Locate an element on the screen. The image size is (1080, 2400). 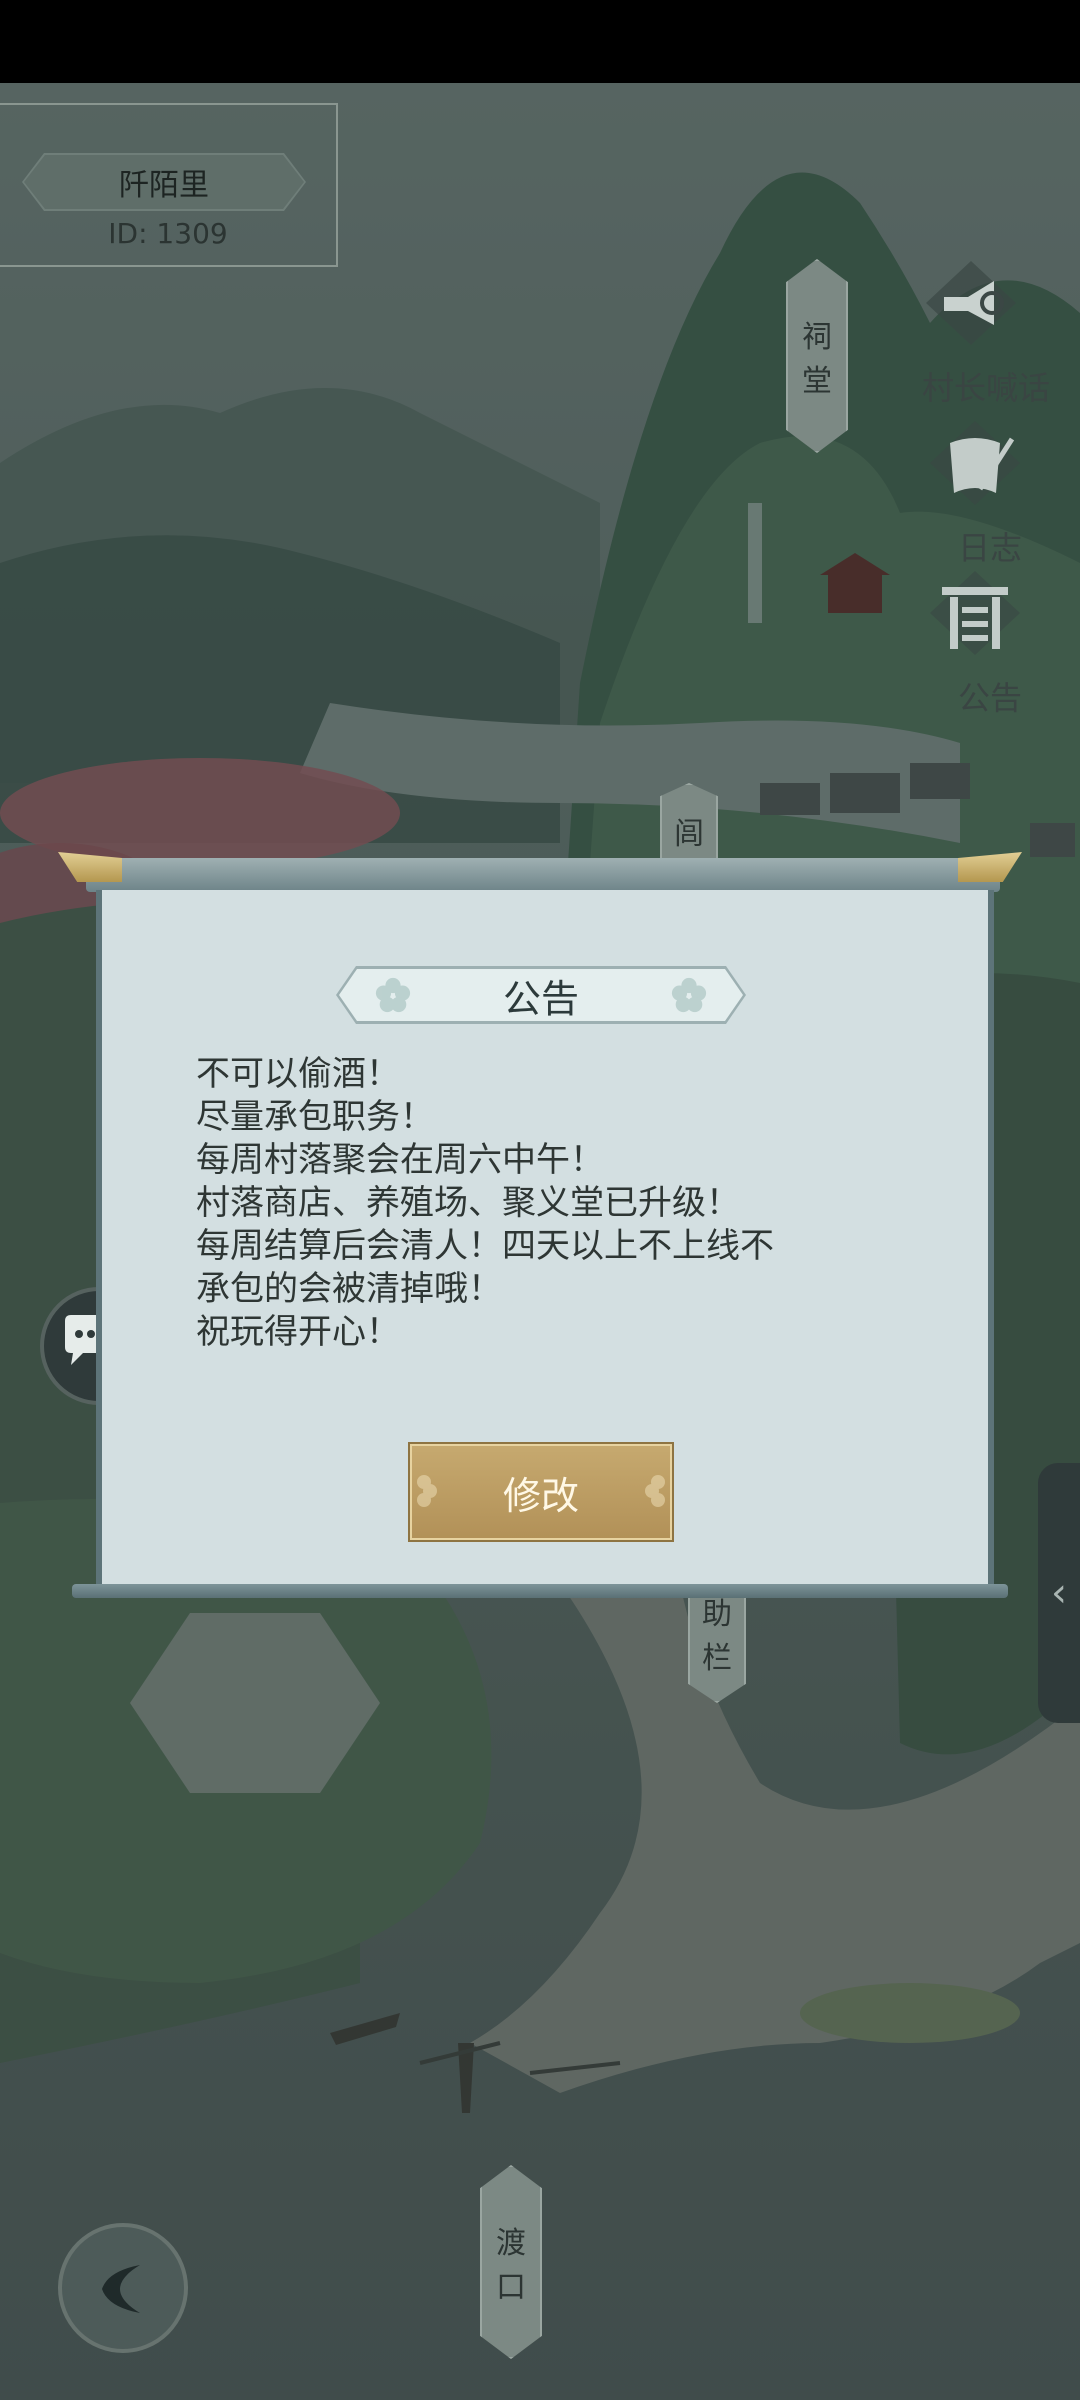
side-button-notice: 公告 is located at coordinates (990, 641).